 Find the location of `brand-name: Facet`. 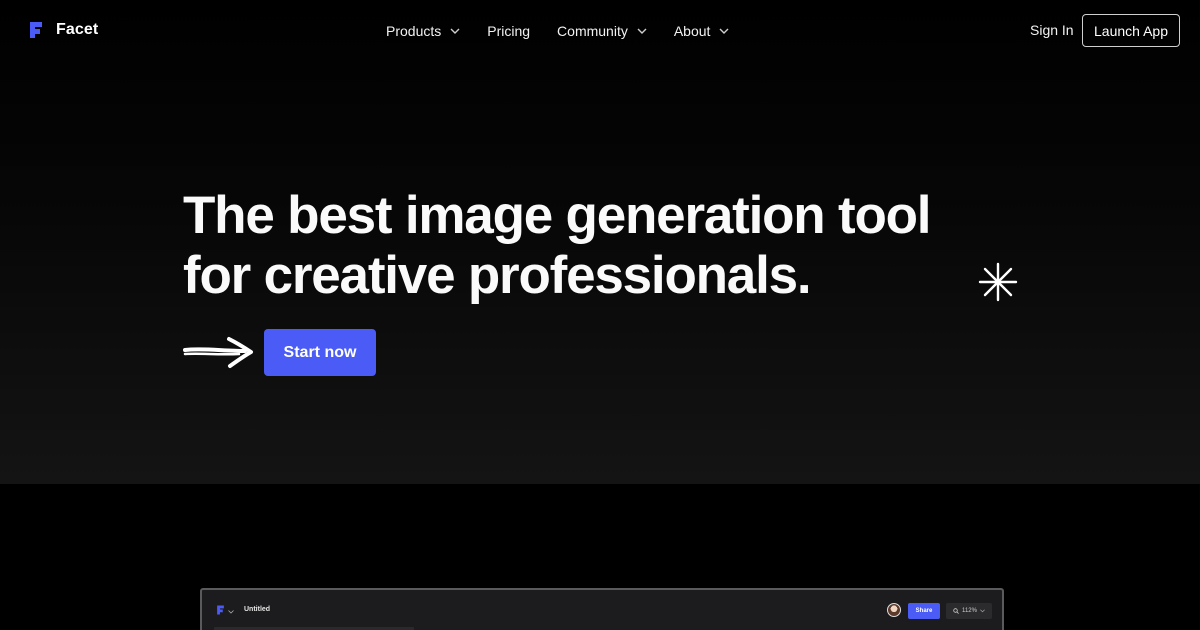

brand-name: Facet is located at coordinates (77, 29).